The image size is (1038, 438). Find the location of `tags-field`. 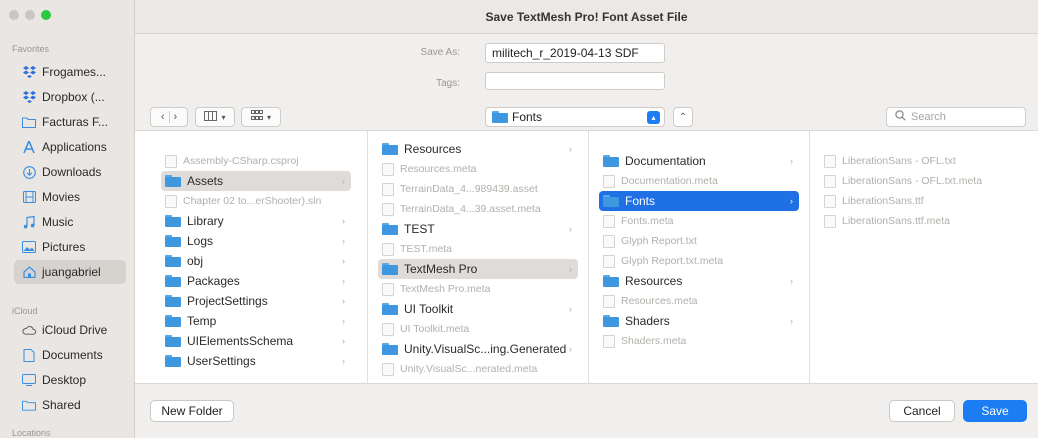

tags-field is located at coordinates (575, 81).